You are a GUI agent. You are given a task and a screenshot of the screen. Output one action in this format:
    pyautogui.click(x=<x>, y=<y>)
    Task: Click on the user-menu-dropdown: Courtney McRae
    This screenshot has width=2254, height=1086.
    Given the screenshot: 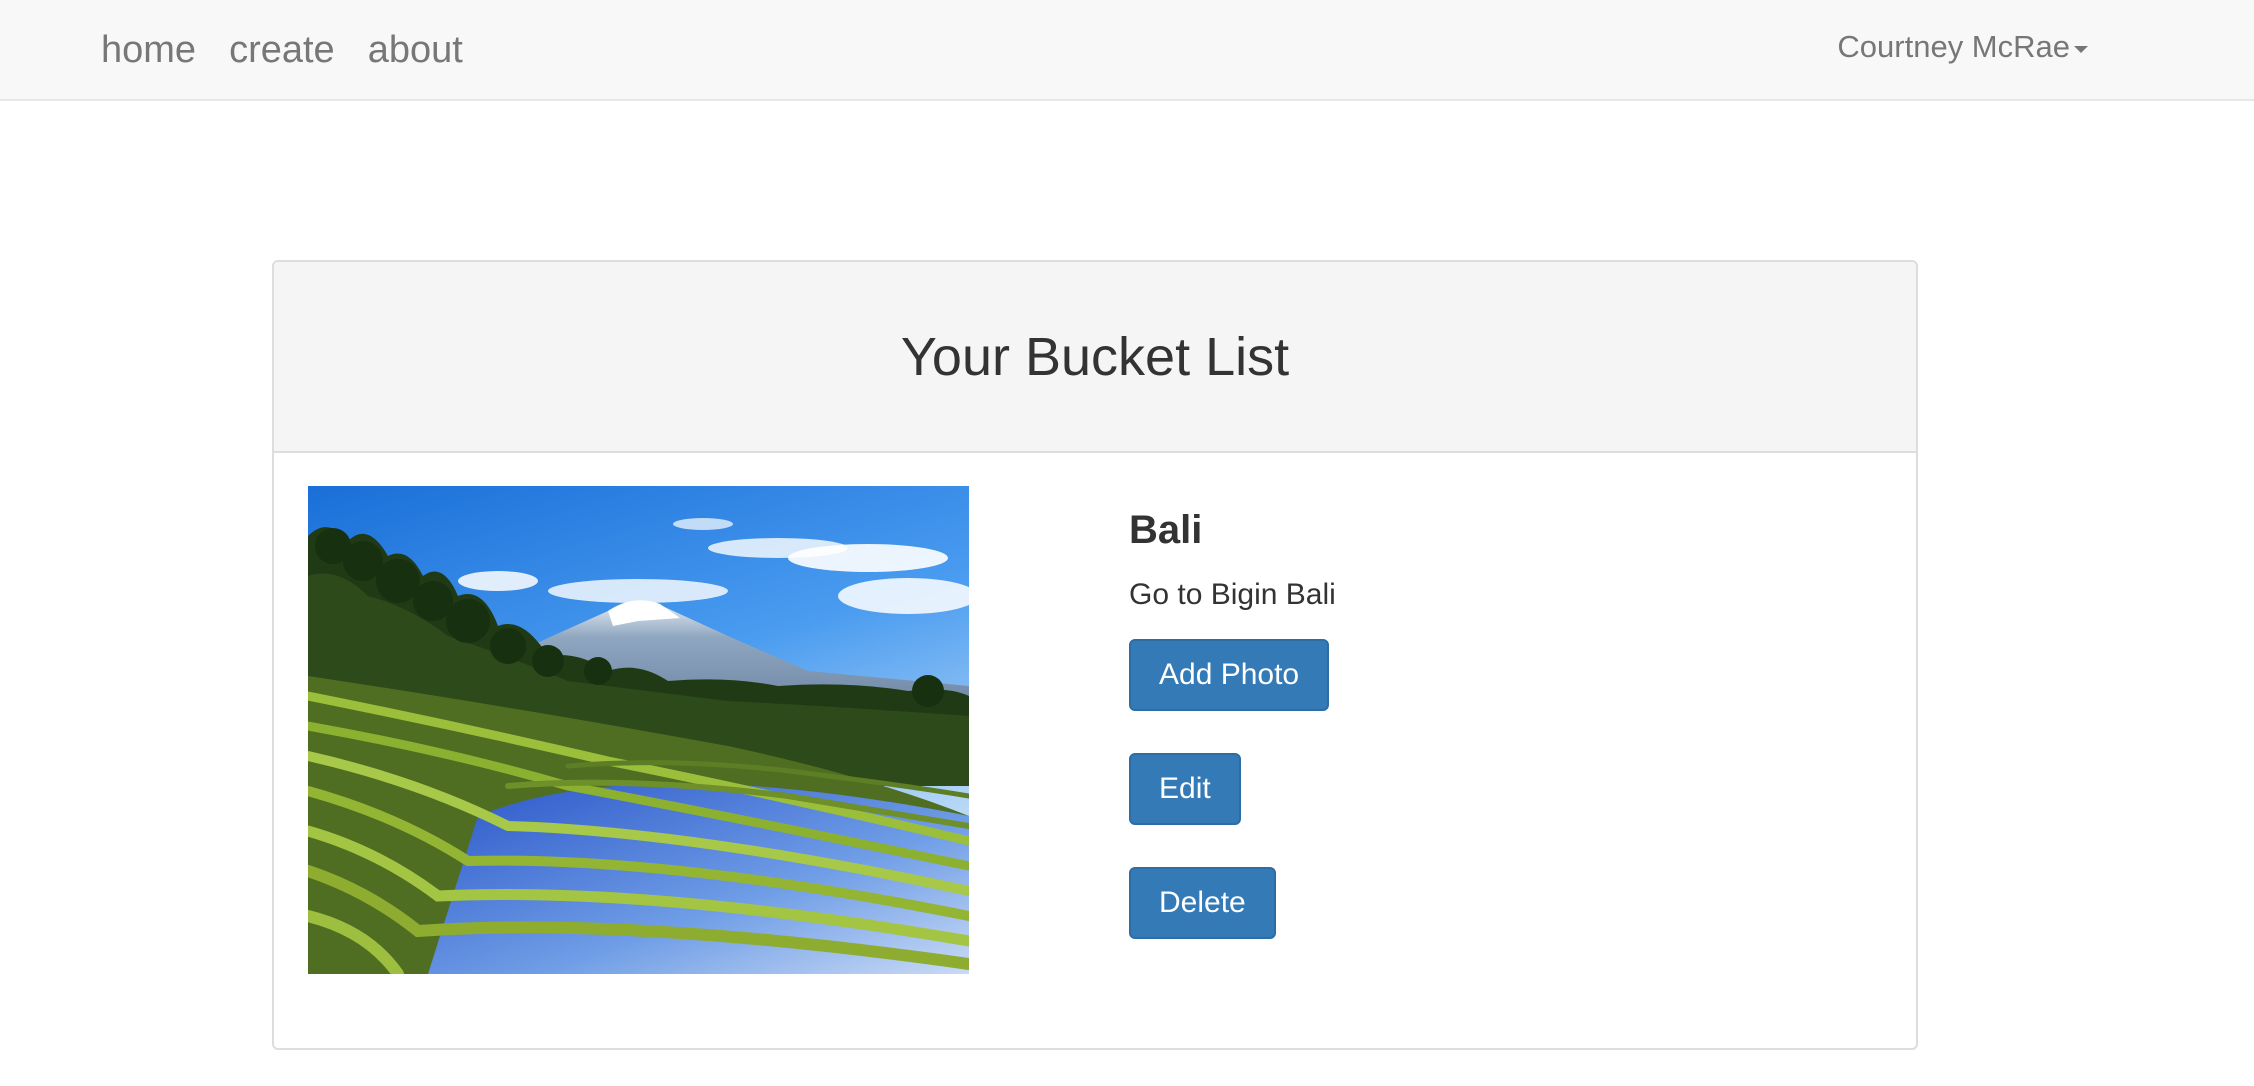 What is the action you would take?
    pyautogui.click(x=1962, y=46)
    